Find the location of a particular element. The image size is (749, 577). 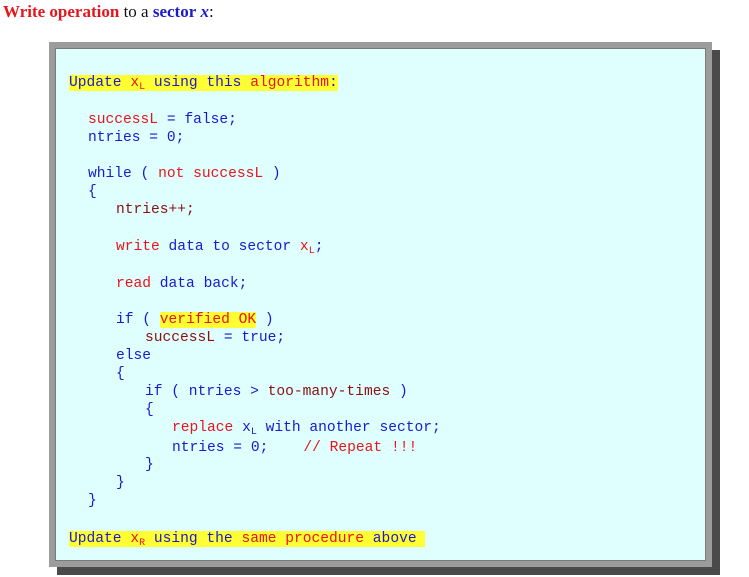

if-kw: if ( is located at coordinates (138, 320).